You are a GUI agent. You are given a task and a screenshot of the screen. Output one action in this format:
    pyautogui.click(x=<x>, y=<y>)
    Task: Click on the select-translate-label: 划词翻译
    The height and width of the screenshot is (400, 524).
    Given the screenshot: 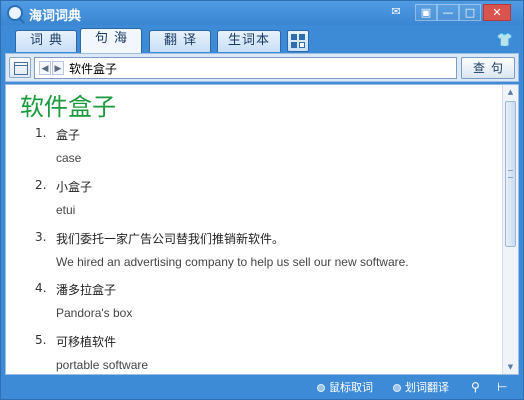 What is the action you would take?
    pyautogui.click(x=427, y=387)
    